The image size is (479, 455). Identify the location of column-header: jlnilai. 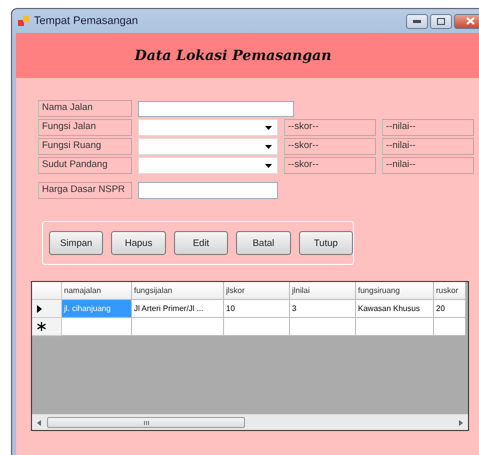
(323, 291).